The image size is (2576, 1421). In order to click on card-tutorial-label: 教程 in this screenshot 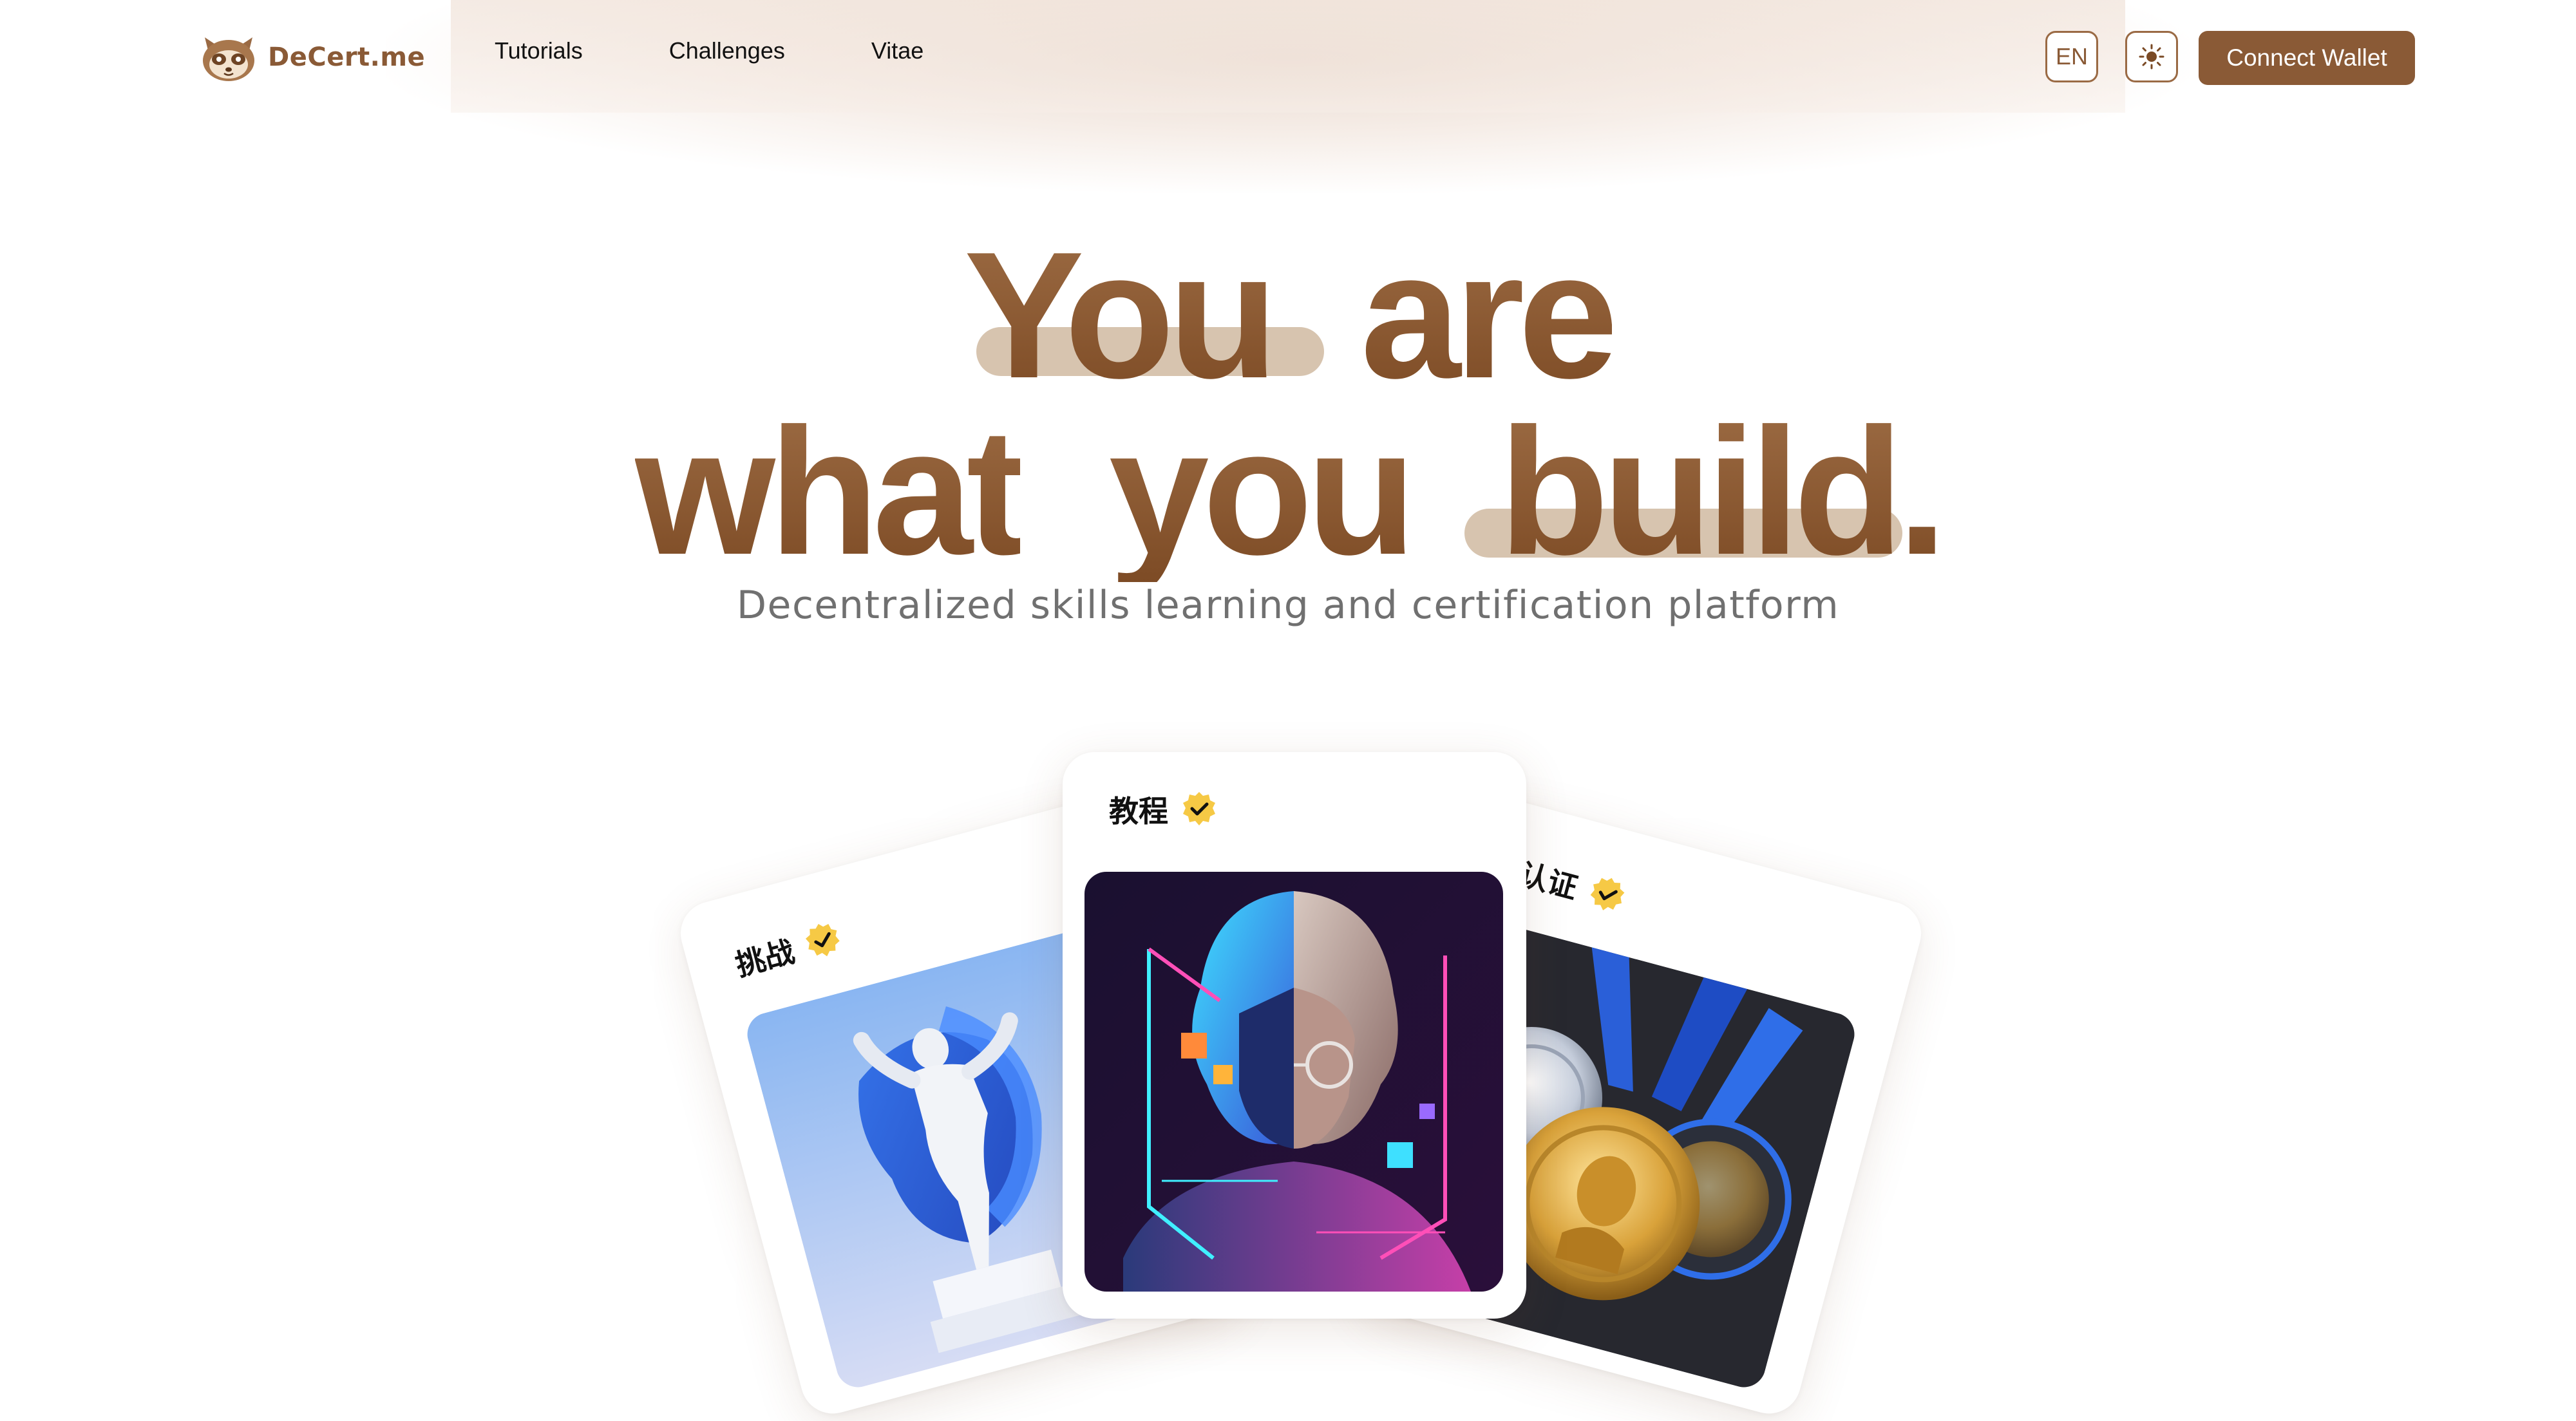, I will do `click(1138, 811)`.